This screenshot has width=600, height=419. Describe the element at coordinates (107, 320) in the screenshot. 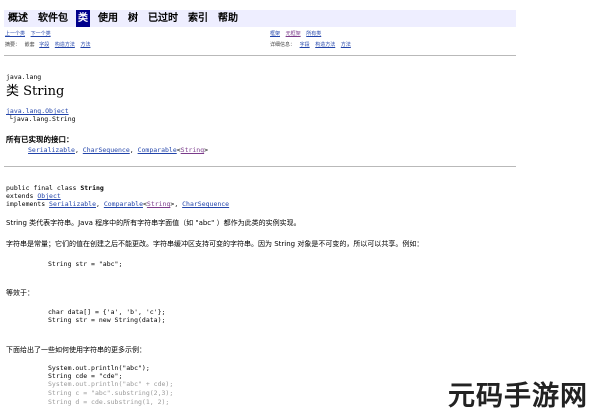

I see `code-example-2b: String str = new String(data);` at that location.